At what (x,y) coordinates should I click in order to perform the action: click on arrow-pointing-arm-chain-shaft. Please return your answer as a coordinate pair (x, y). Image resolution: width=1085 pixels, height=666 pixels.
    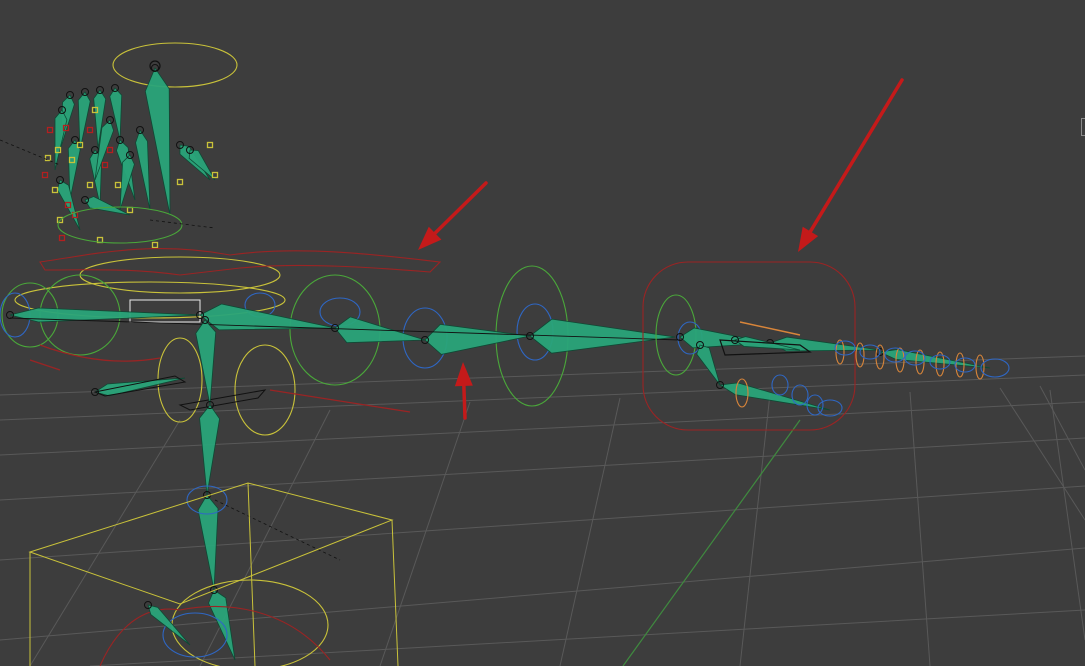
    Looking at the image, I should click on (464, 402).